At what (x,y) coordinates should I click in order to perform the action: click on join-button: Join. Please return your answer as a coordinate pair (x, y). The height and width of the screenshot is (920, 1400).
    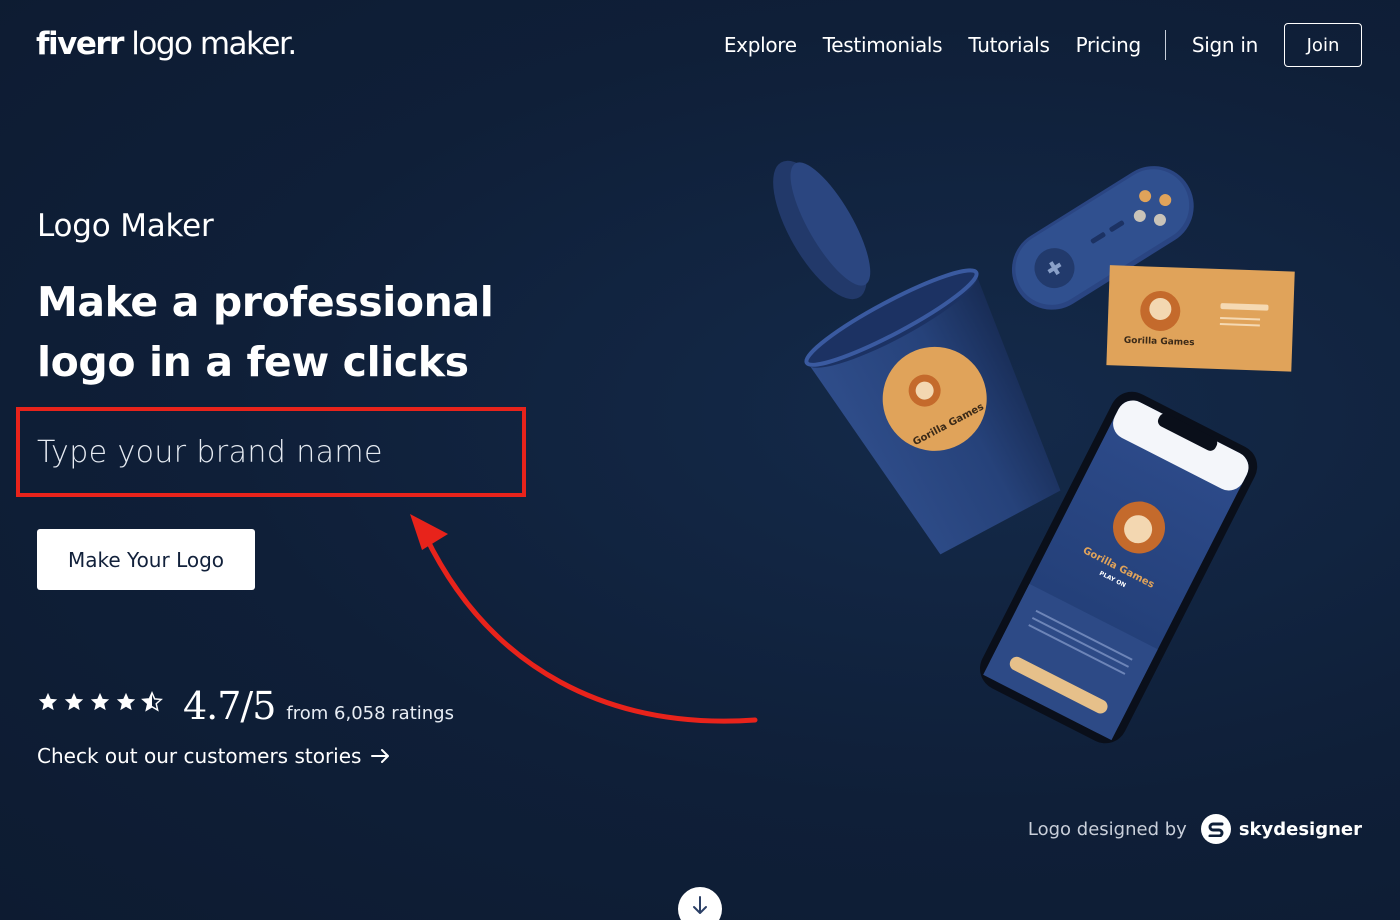
    Looking at the image, I should click on (1323, 45).